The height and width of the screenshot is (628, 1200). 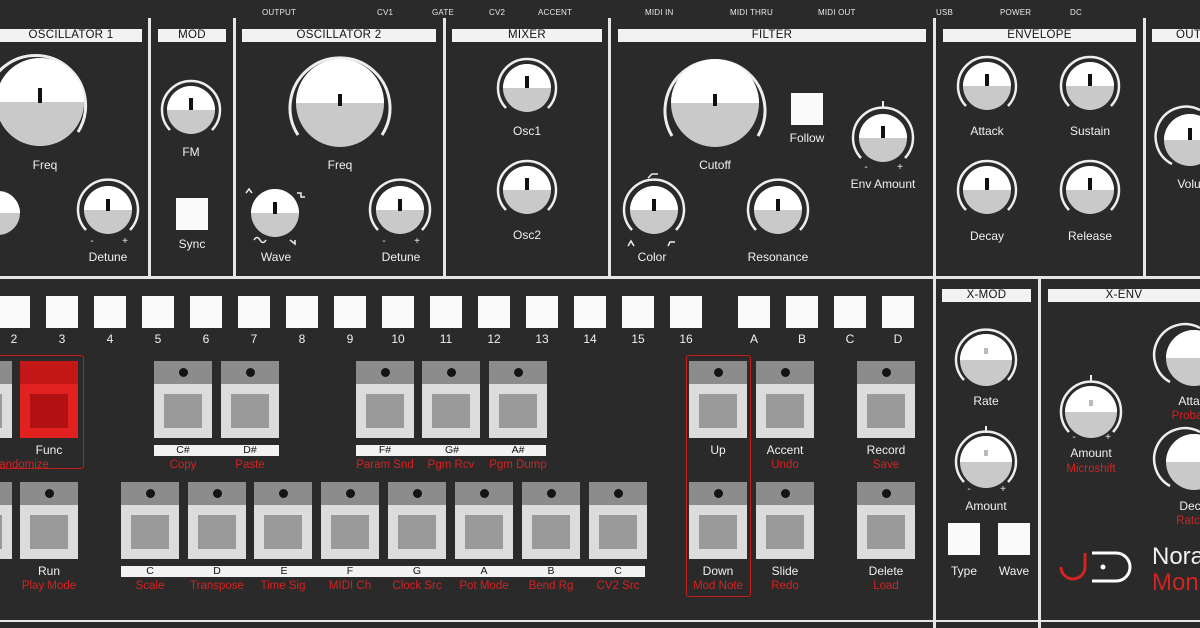 What do you see at coordinates (6, 399) in the screenshot?
I see `shift-key` at bounding box center [6, 399].